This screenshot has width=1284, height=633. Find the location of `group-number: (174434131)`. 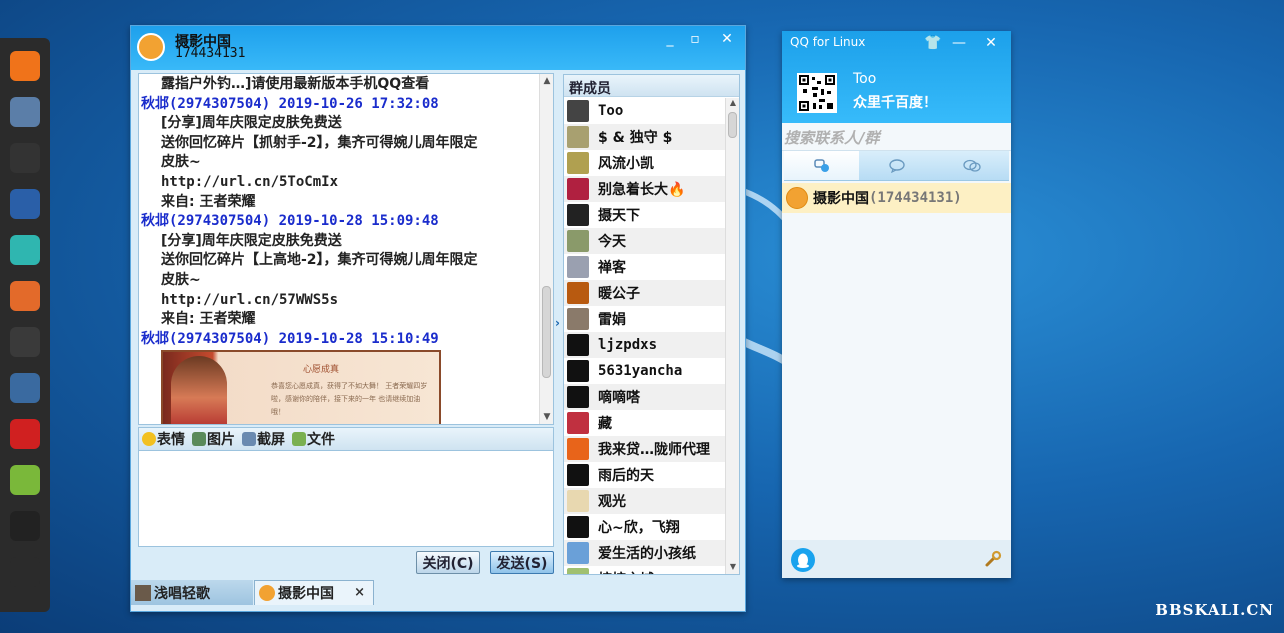

group-number: (174434131) is located at coordinates (915, 198).